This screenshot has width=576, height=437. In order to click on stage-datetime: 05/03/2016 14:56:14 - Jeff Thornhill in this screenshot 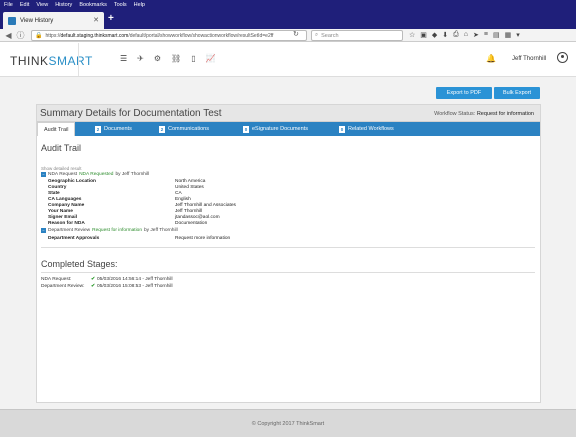, I will do `click(135, 279)`.